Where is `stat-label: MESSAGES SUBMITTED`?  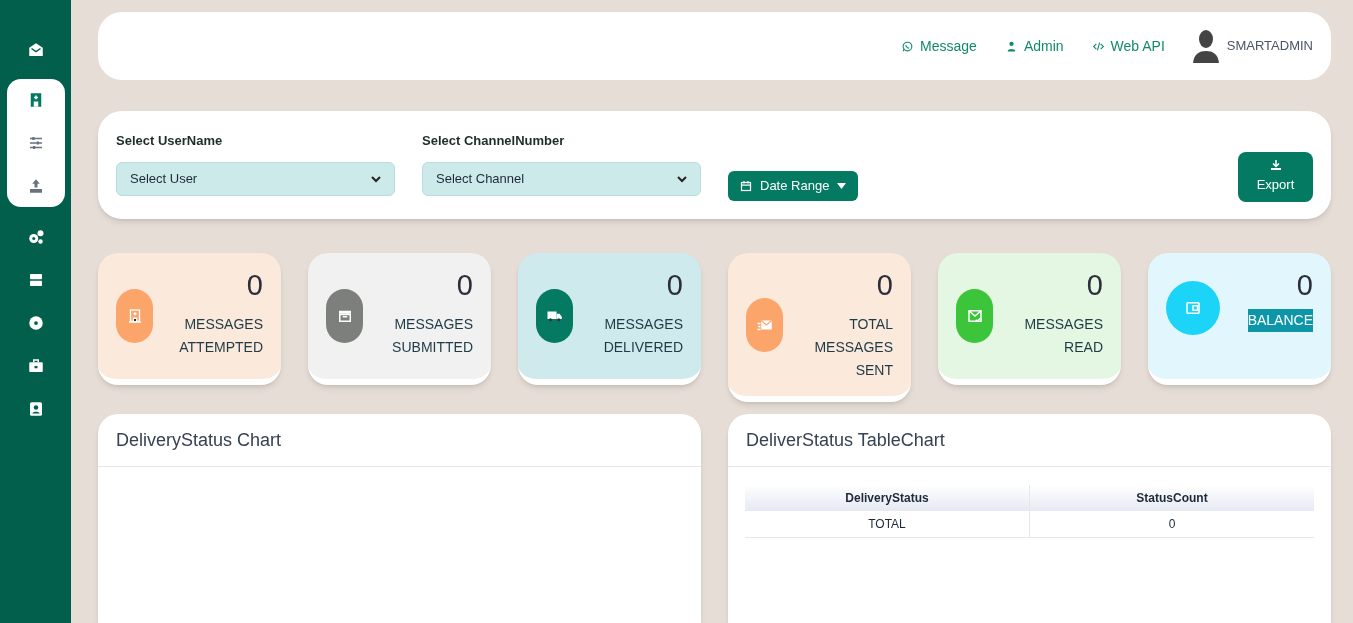
stat-label: MESSAGES SUBMITTED is located at coordinates (432, 336).